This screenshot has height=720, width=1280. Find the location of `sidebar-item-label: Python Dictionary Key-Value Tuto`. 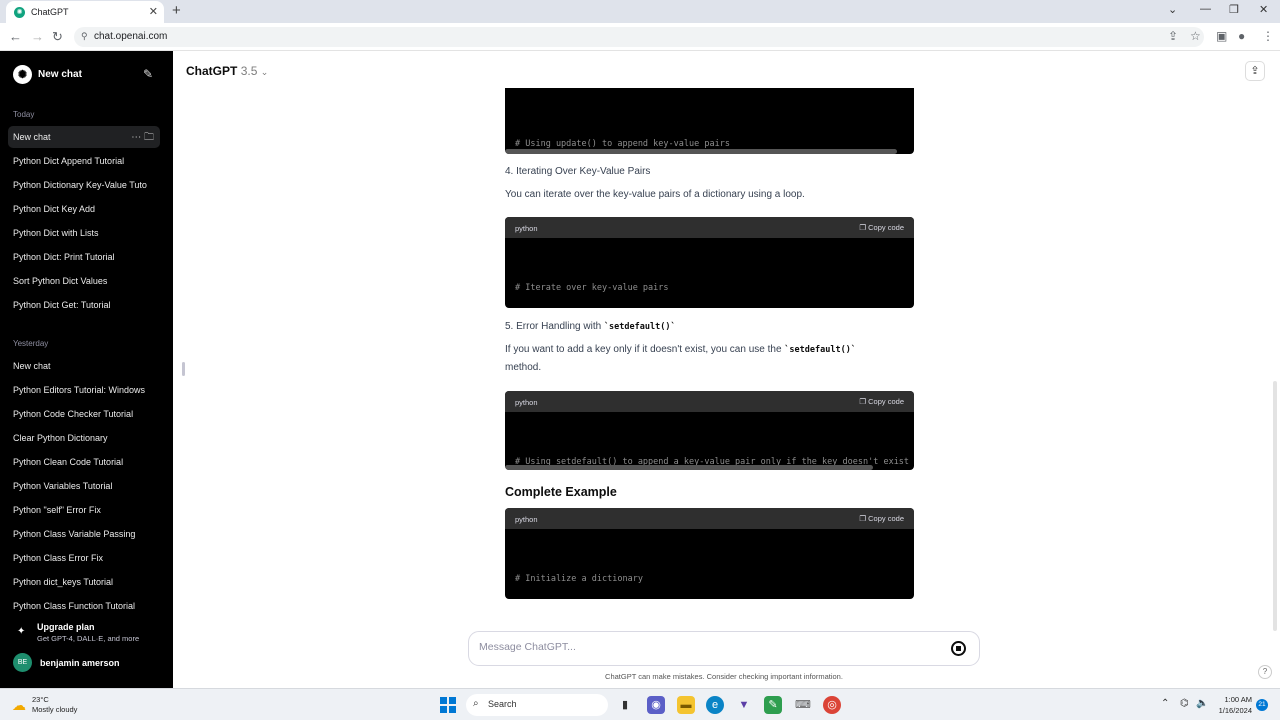

sidebar-item-label: Python Dictionary Key-Value Tuto is located at coordinates (80, 185).